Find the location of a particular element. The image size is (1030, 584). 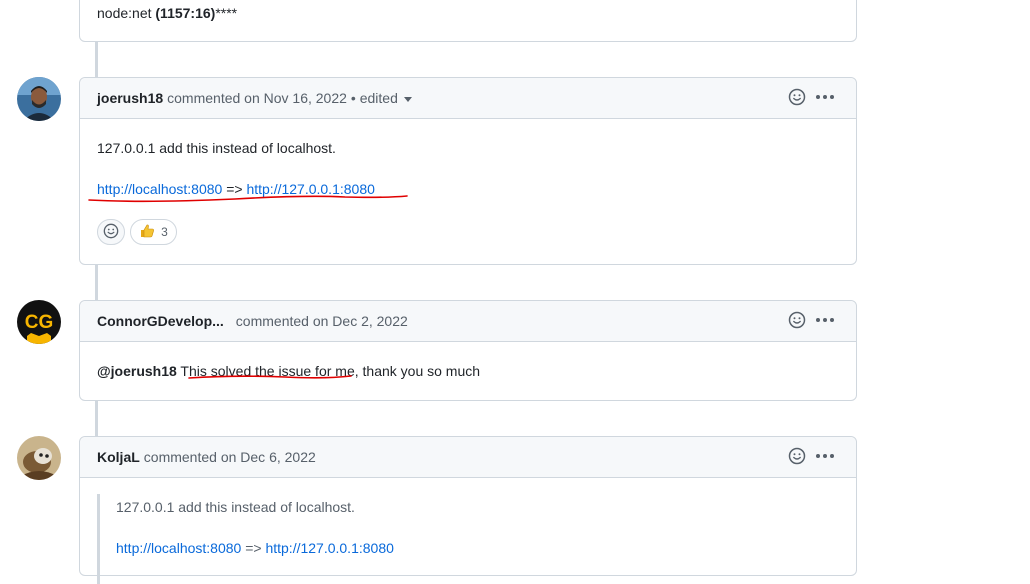

avatar-connorgdevelop: CG is located at coordinates (39, 322).